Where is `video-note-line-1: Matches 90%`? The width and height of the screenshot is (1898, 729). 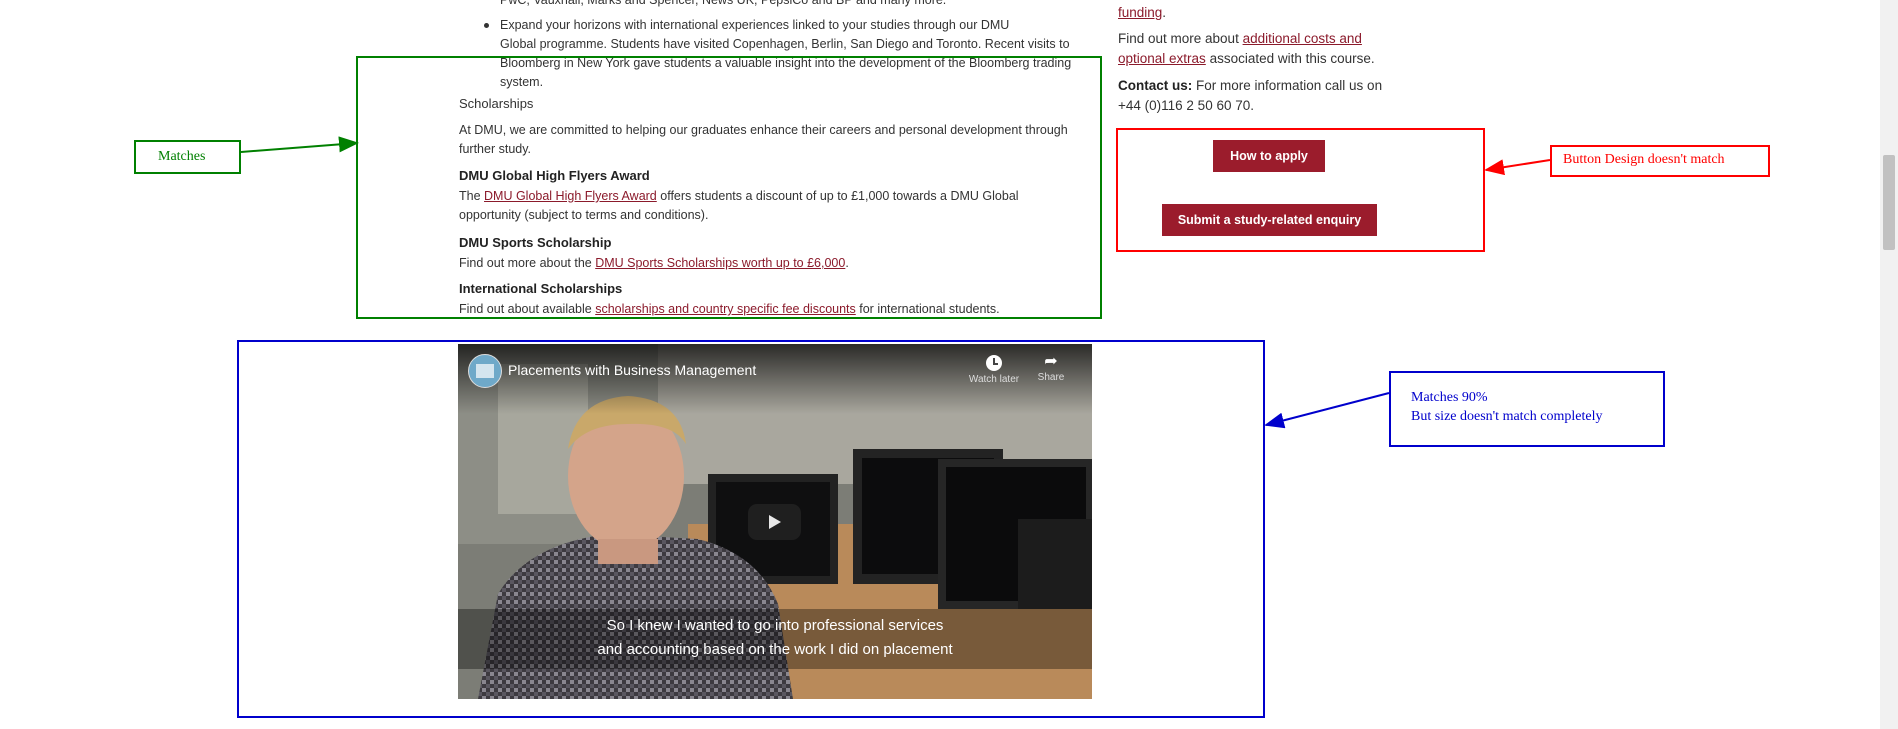 video-note-line-1: Matches 90% is located at coordinates (1449, 397).